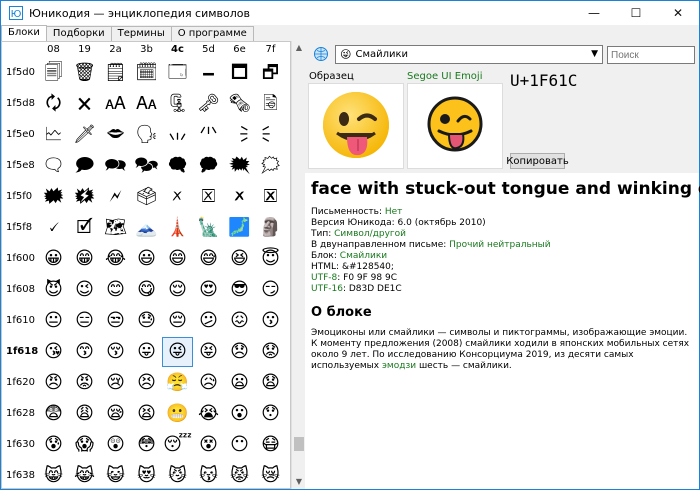 The height and width of the screenshot is (490, 700). Describe the element at coordinates (636, 13) in the screenshot. I see `maximize-button: ☐` at that location.